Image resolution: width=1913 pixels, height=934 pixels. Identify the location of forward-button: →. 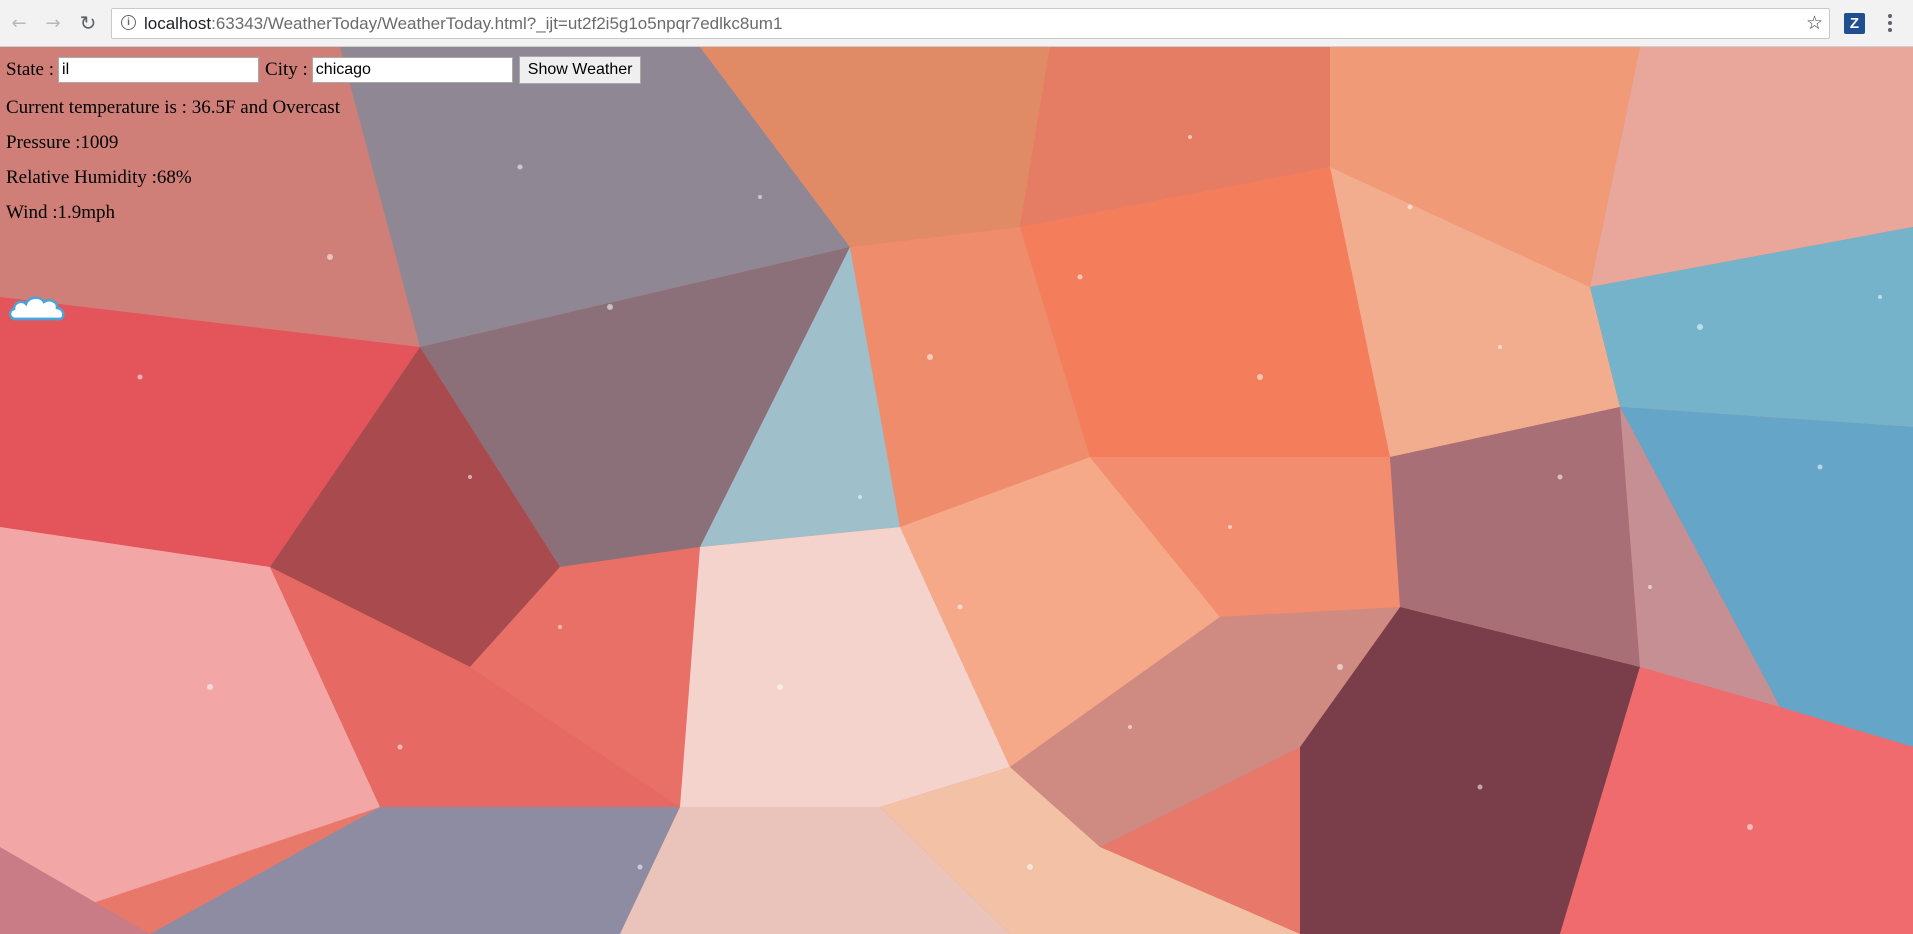
(53, 23).